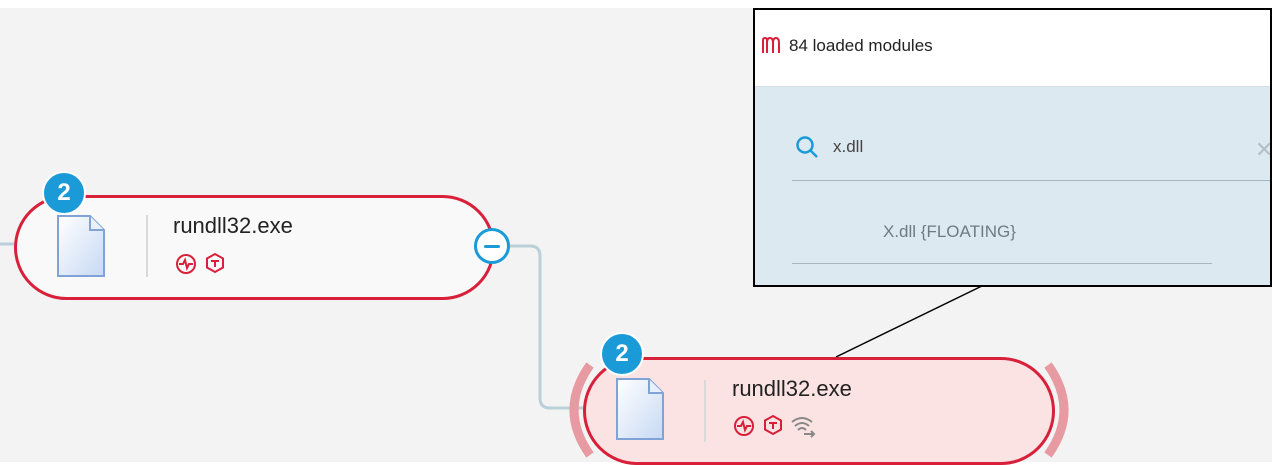 This screenshot has height=465, width=1272. Describe the element at coordinates (771, 45) in the screenshot. I see `modules-icon` at that location.